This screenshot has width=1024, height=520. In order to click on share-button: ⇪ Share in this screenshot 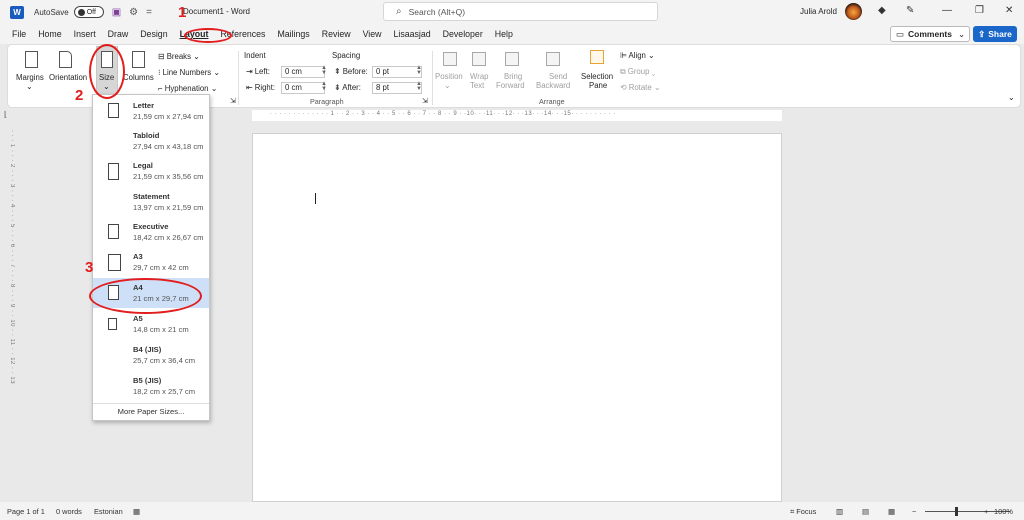, I will do `click(995, 34)`.